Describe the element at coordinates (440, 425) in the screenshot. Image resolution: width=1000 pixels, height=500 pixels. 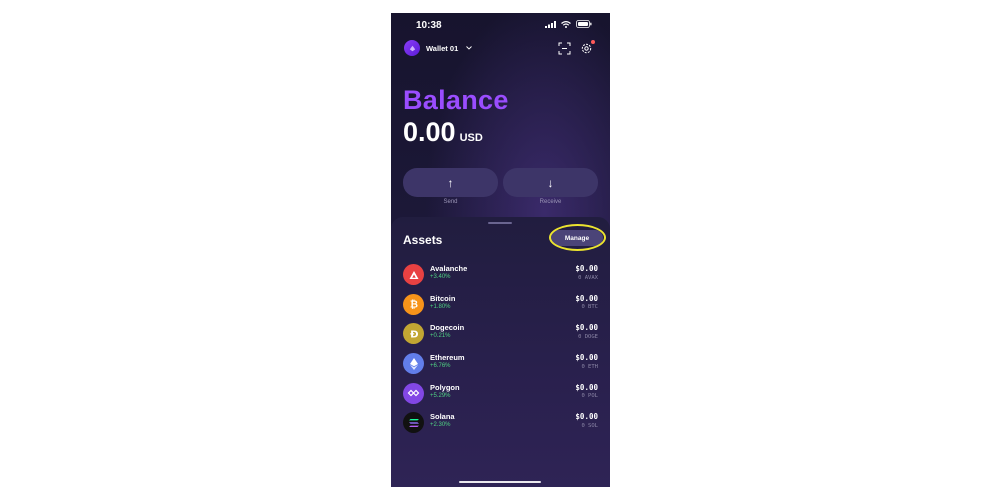
I see `asset-change: +2.30%` at that location.